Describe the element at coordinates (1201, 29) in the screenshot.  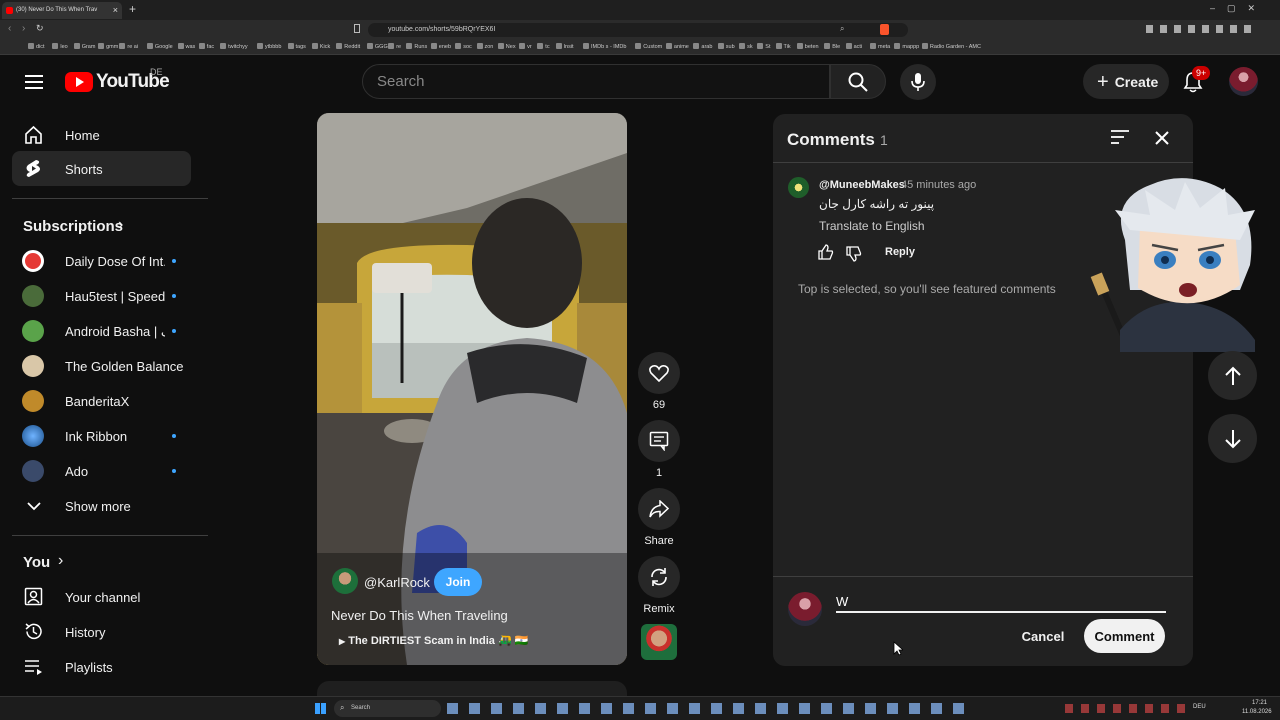
I see `extensions-icons` at that location.